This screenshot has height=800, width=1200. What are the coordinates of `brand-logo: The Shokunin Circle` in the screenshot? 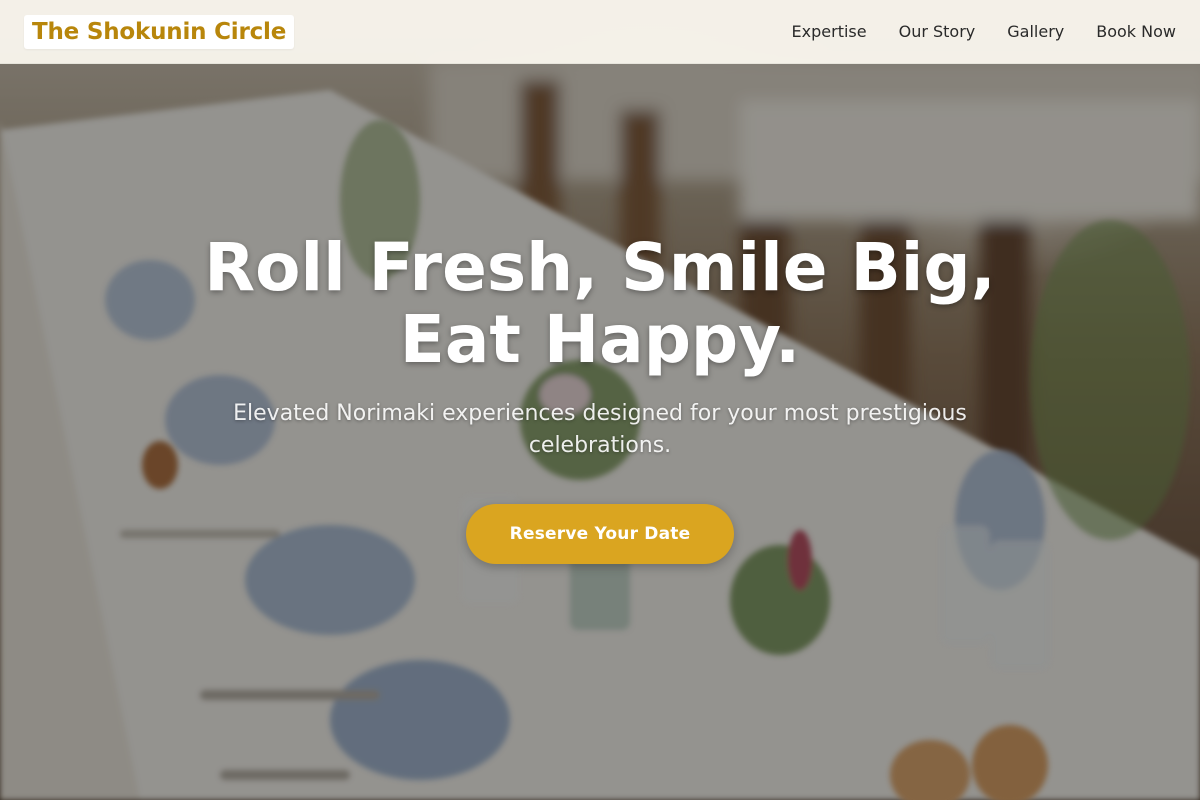 It's located at (159, 31).